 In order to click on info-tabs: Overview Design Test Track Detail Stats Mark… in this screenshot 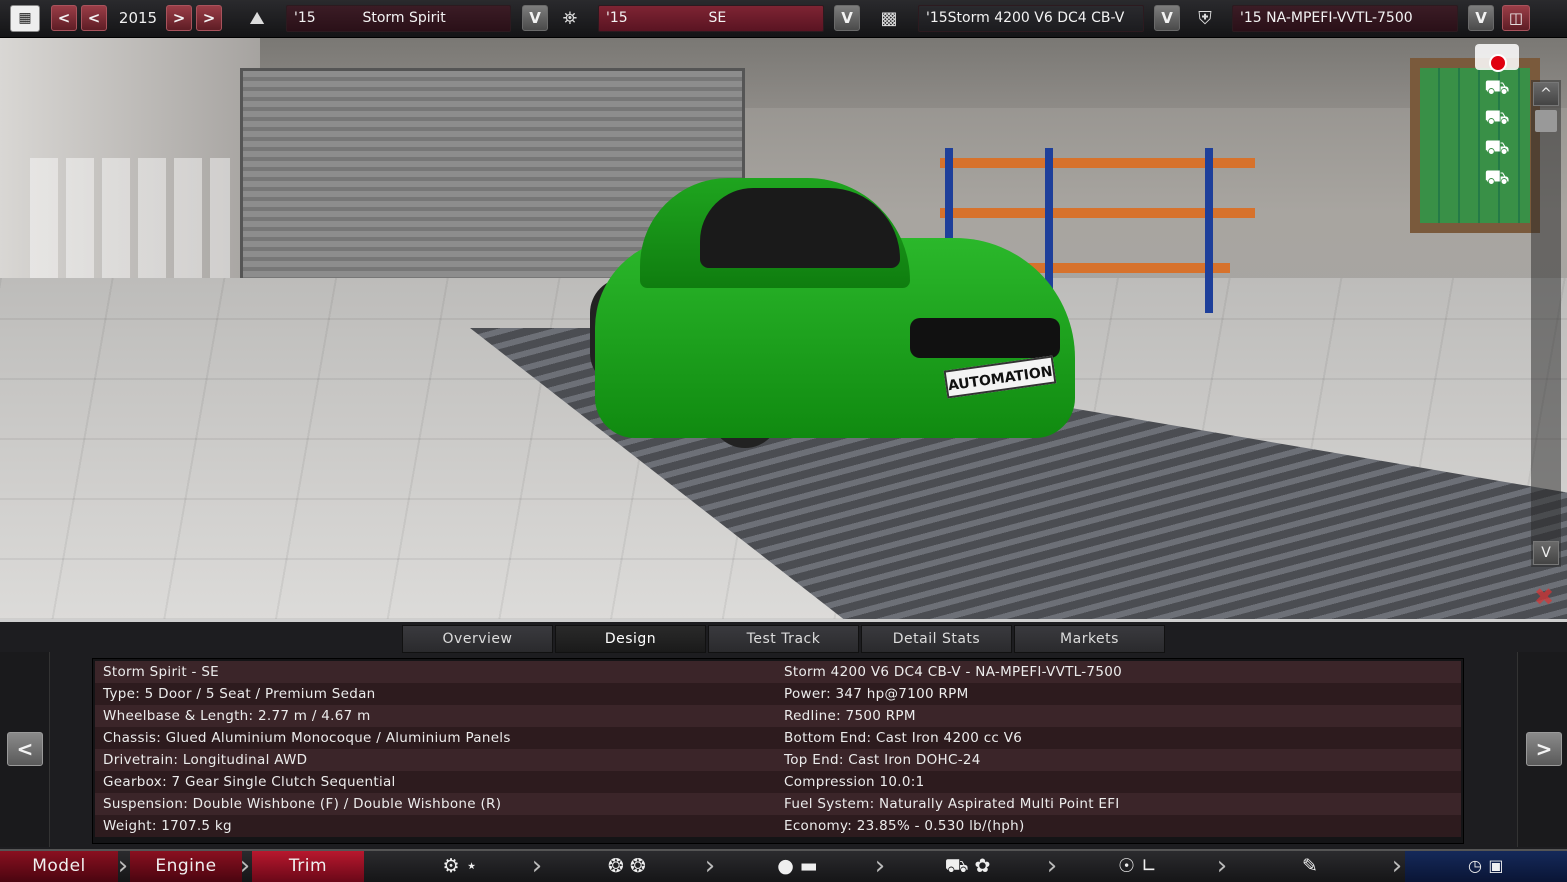, I will do `click(784, 639)`.